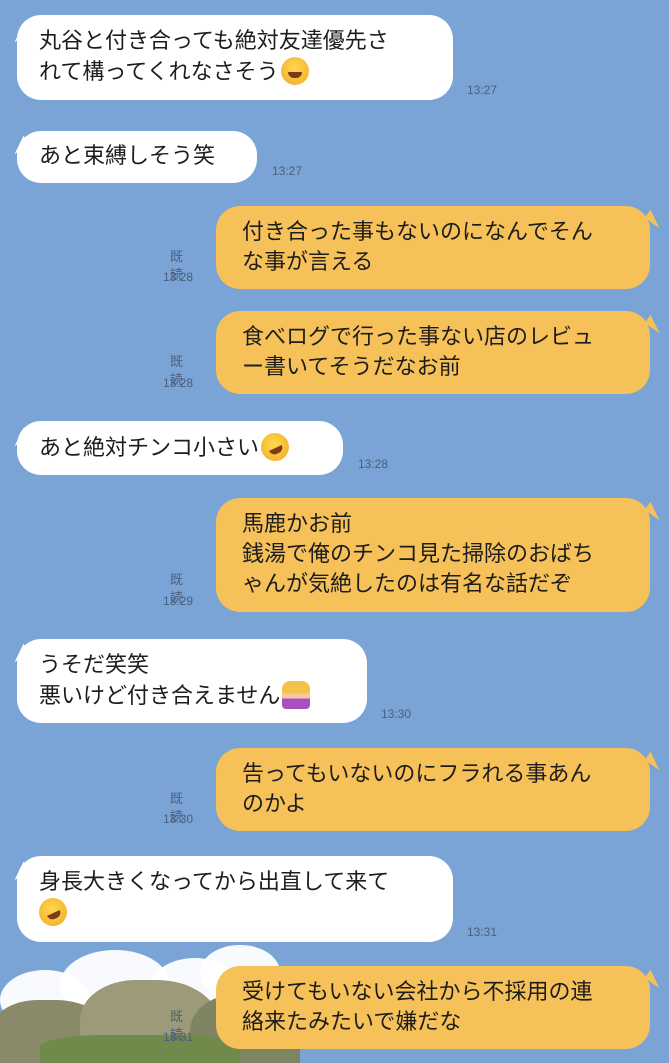 This screenshot has height=1063, width=669. I want to click on message-text: あと束縛しそう笑, so click(127, 156).